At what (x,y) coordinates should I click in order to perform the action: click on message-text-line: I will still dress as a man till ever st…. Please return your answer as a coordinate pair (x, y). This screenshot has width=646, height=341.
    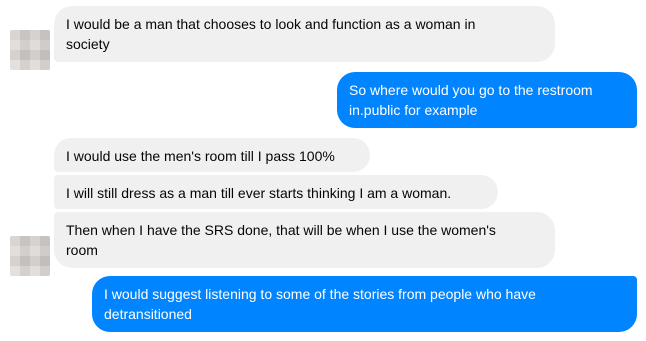
    Looking at the image, I should click on (259, 193).